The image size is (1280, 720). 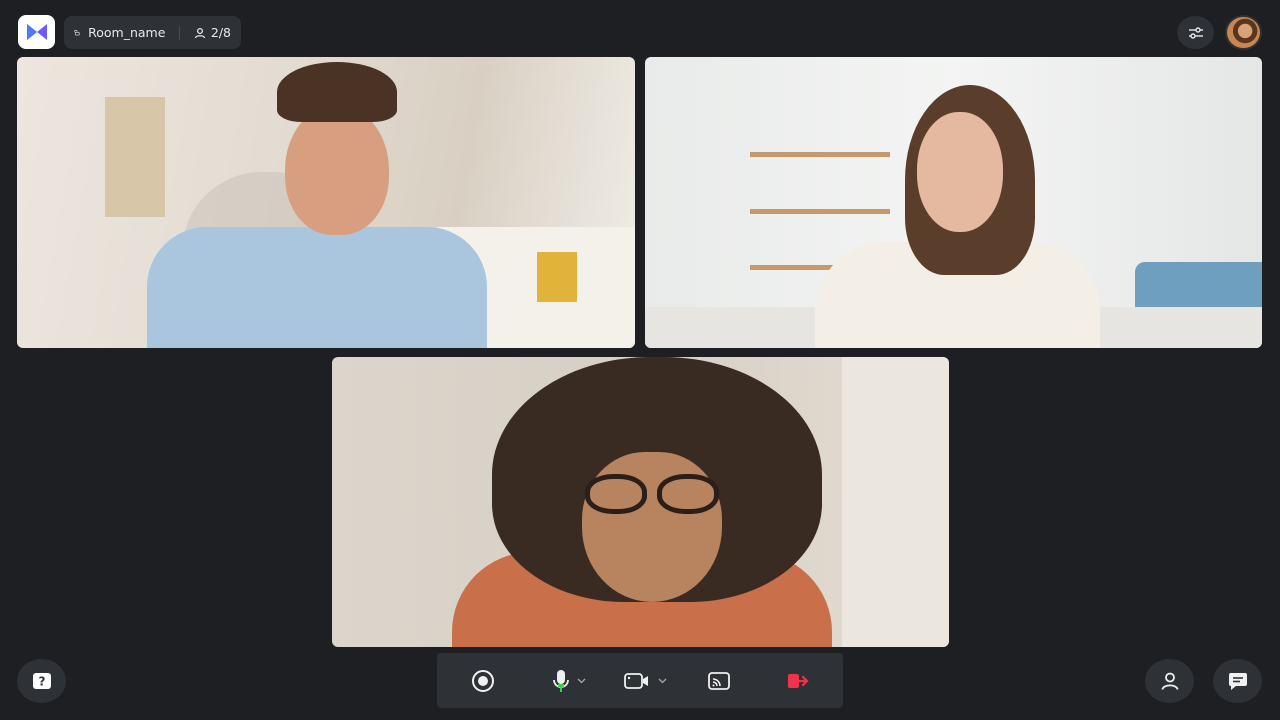 What do you see at coordinates (220, 32) in the screenshot?
I see `participant-count-text: 2/8` at bounding box center [220, 32].